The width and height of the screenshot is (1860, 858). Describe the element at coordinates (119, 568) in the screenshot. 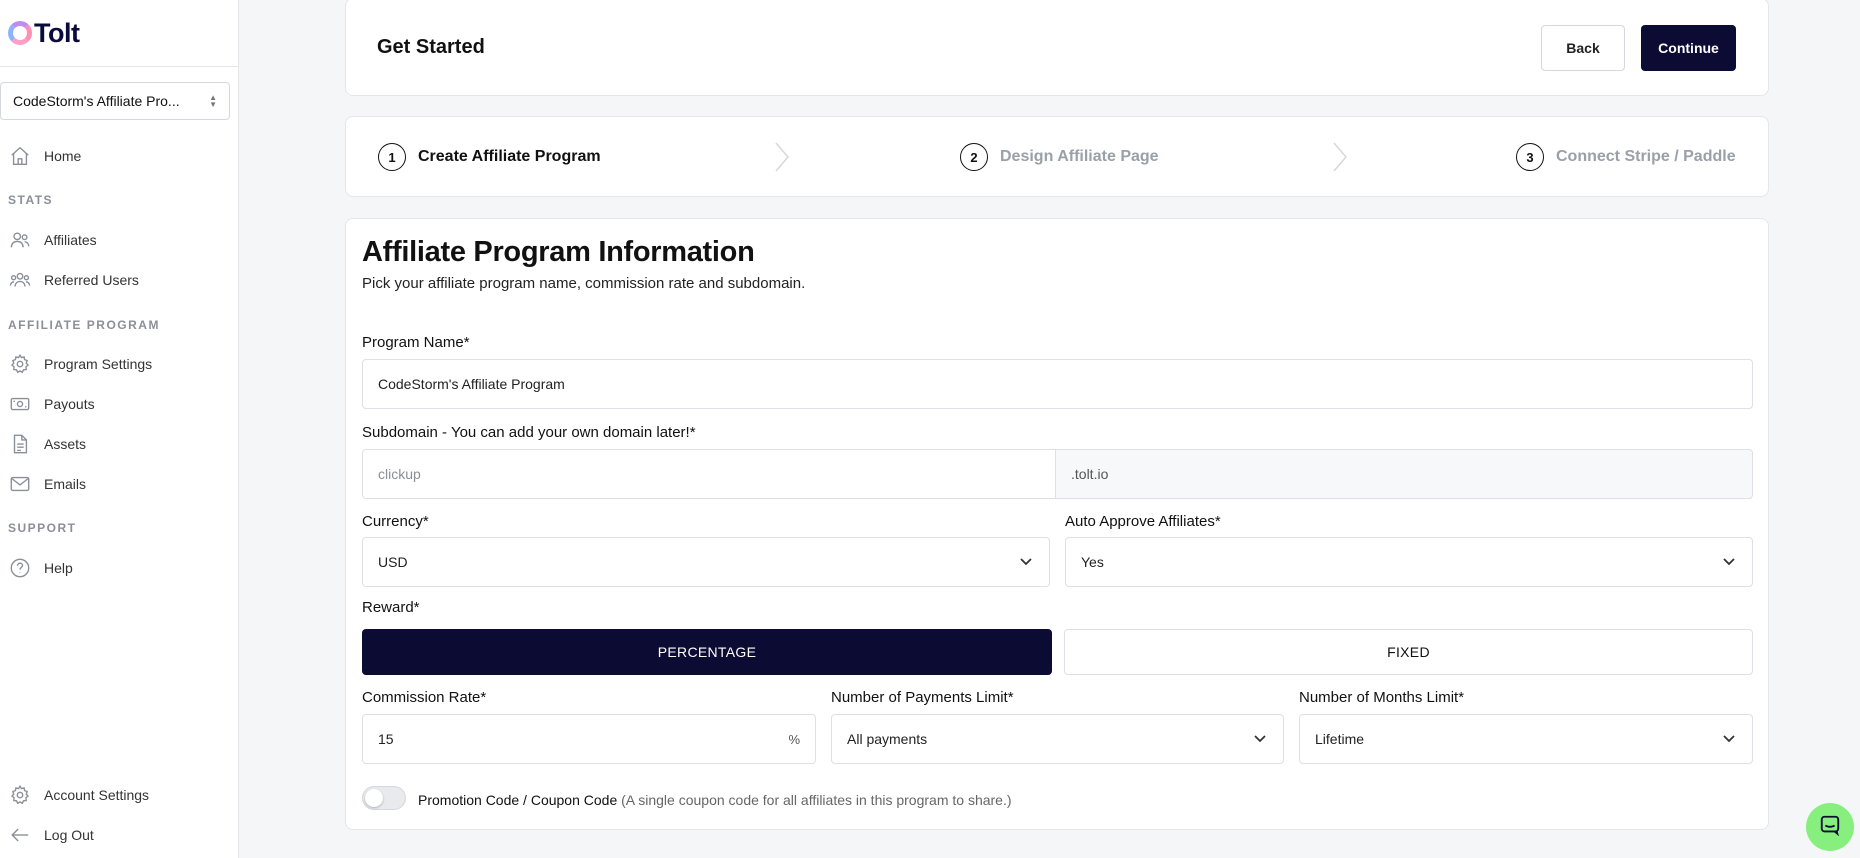

I see `sidebar-item-help: Help` at that location.